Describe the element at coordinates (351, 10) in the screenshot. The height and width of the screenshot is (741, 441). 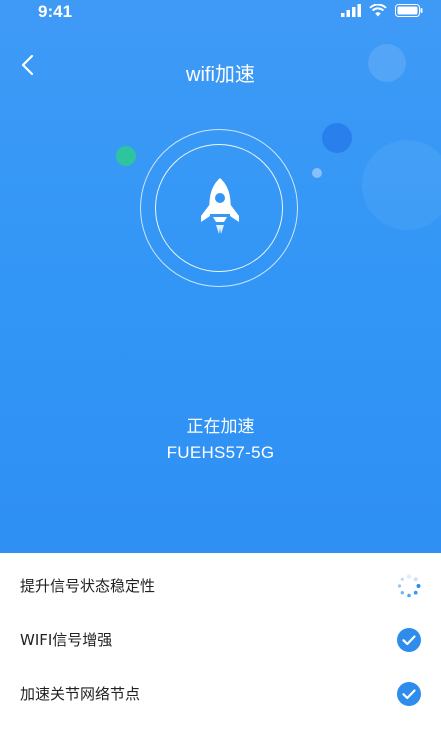
I see `signal-icon` at that location.